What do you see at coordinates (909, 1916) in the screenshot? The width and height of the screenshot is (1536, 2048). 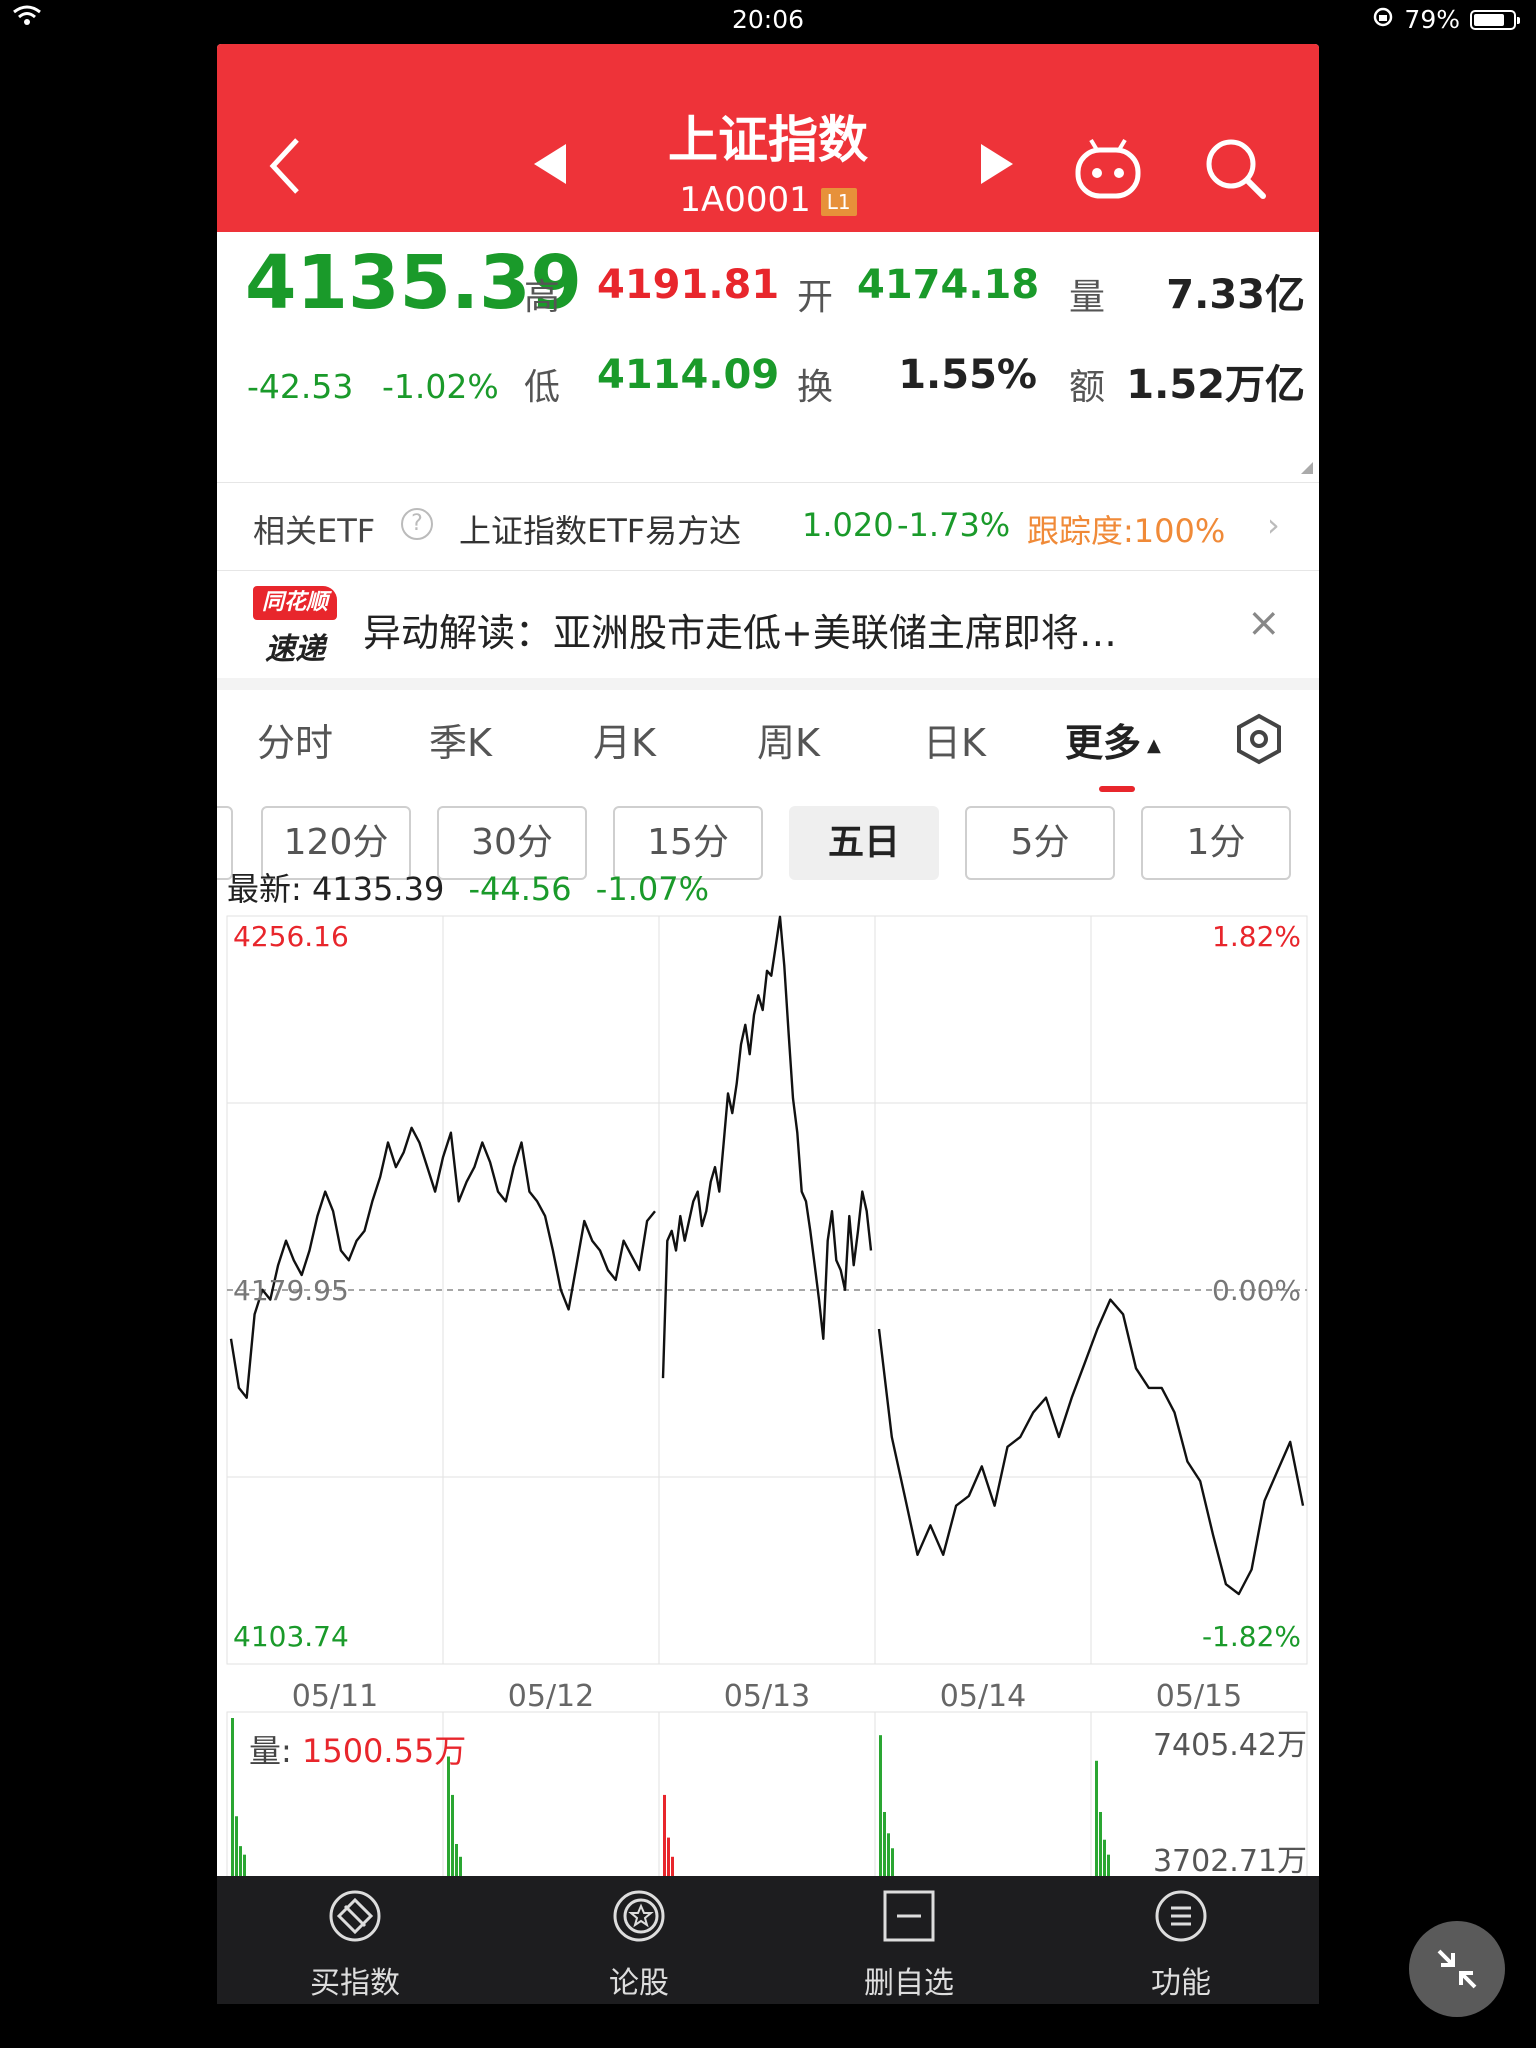 I see `remove-watchlist-icon` at bounding box center [909, 1916].